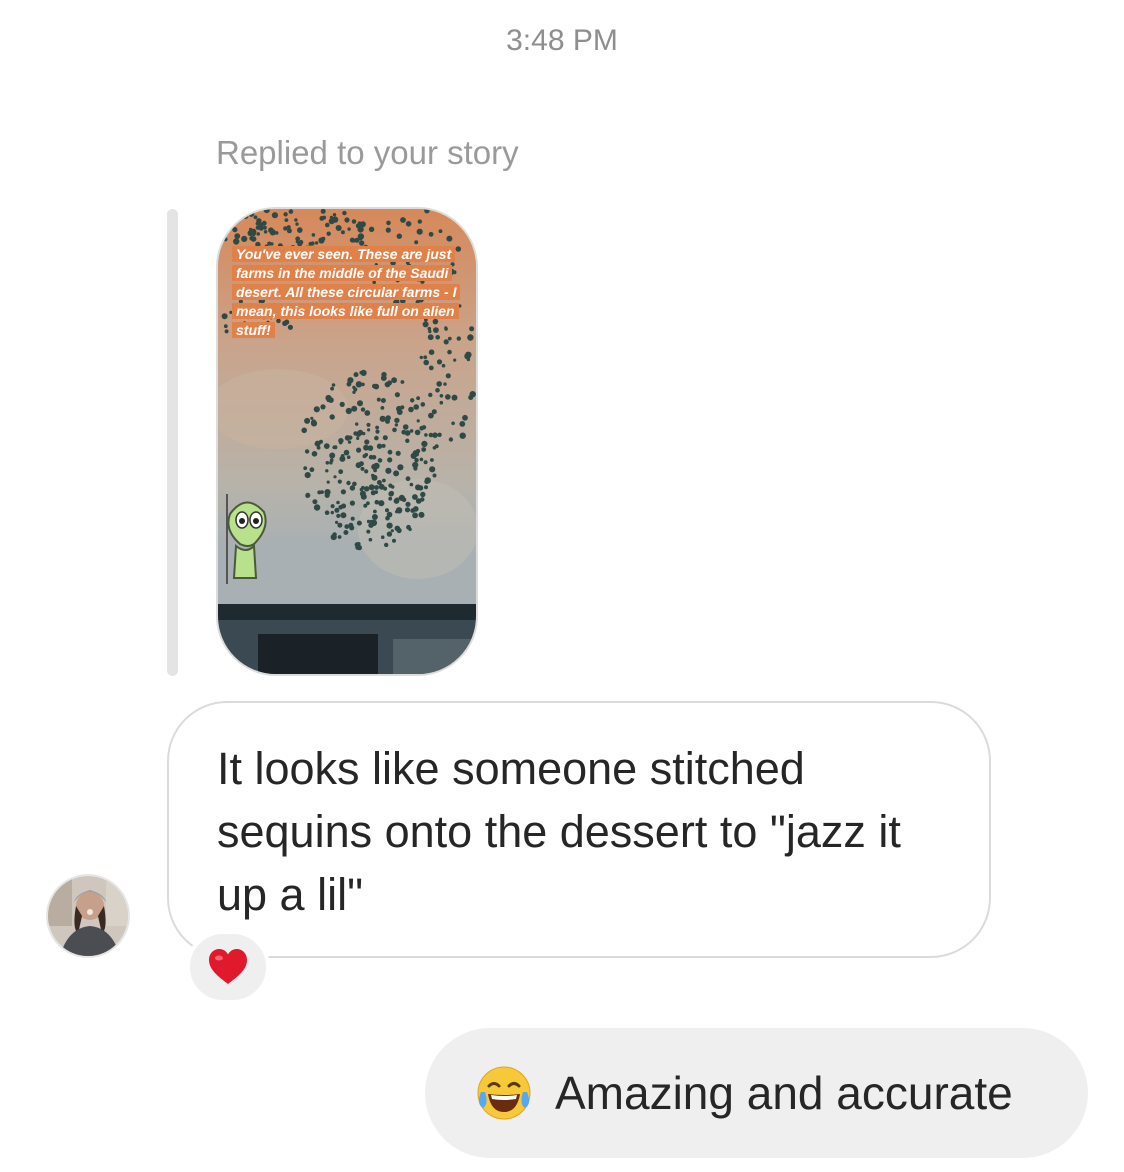 This screenshot has height=1172, width=1124. I want to click on heart-reaction, so click(228, 967).